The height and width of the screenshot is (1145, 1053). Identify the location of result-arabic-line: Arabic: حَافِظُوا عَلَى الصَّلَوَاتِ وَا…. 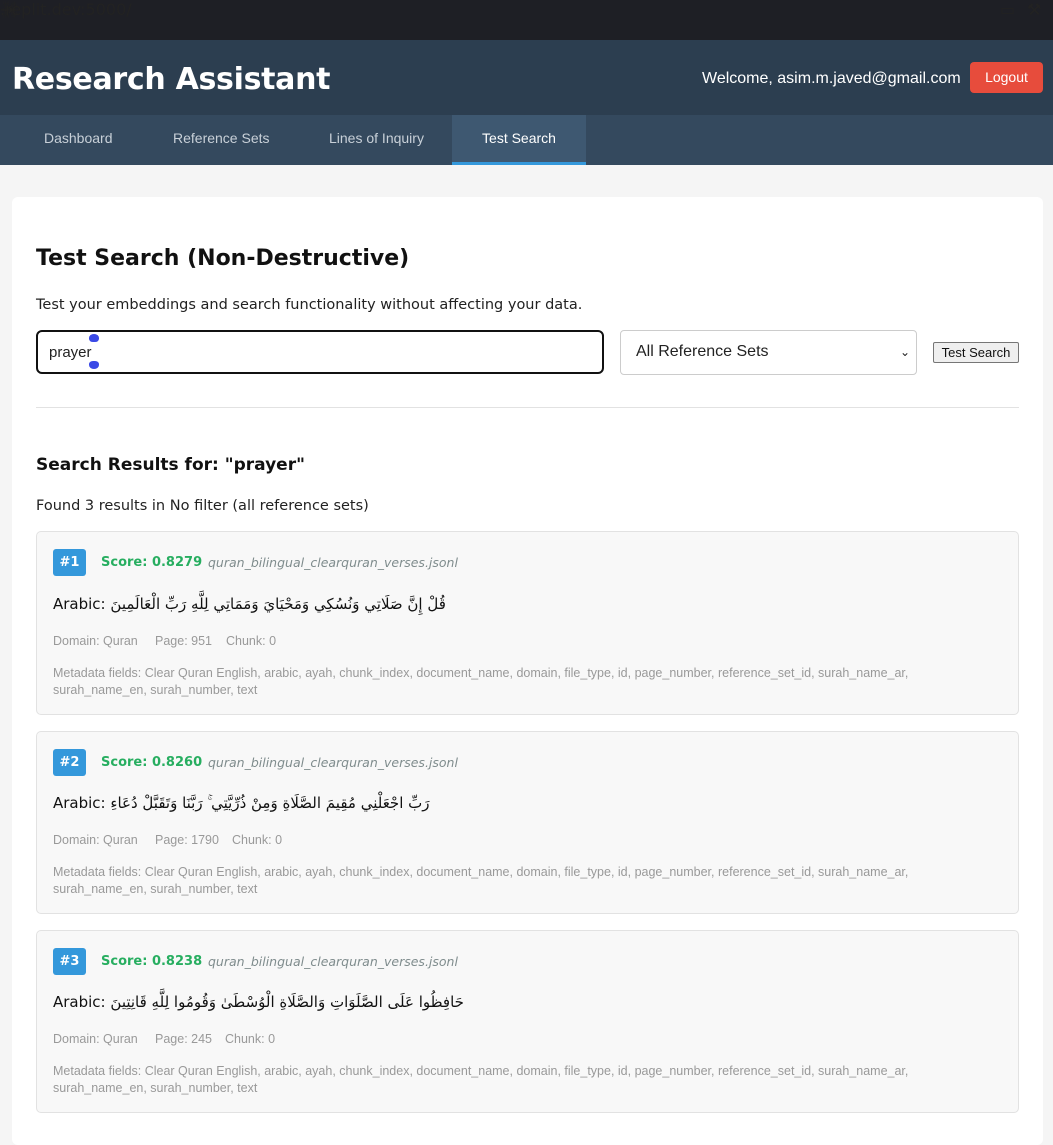
(258, 1002).